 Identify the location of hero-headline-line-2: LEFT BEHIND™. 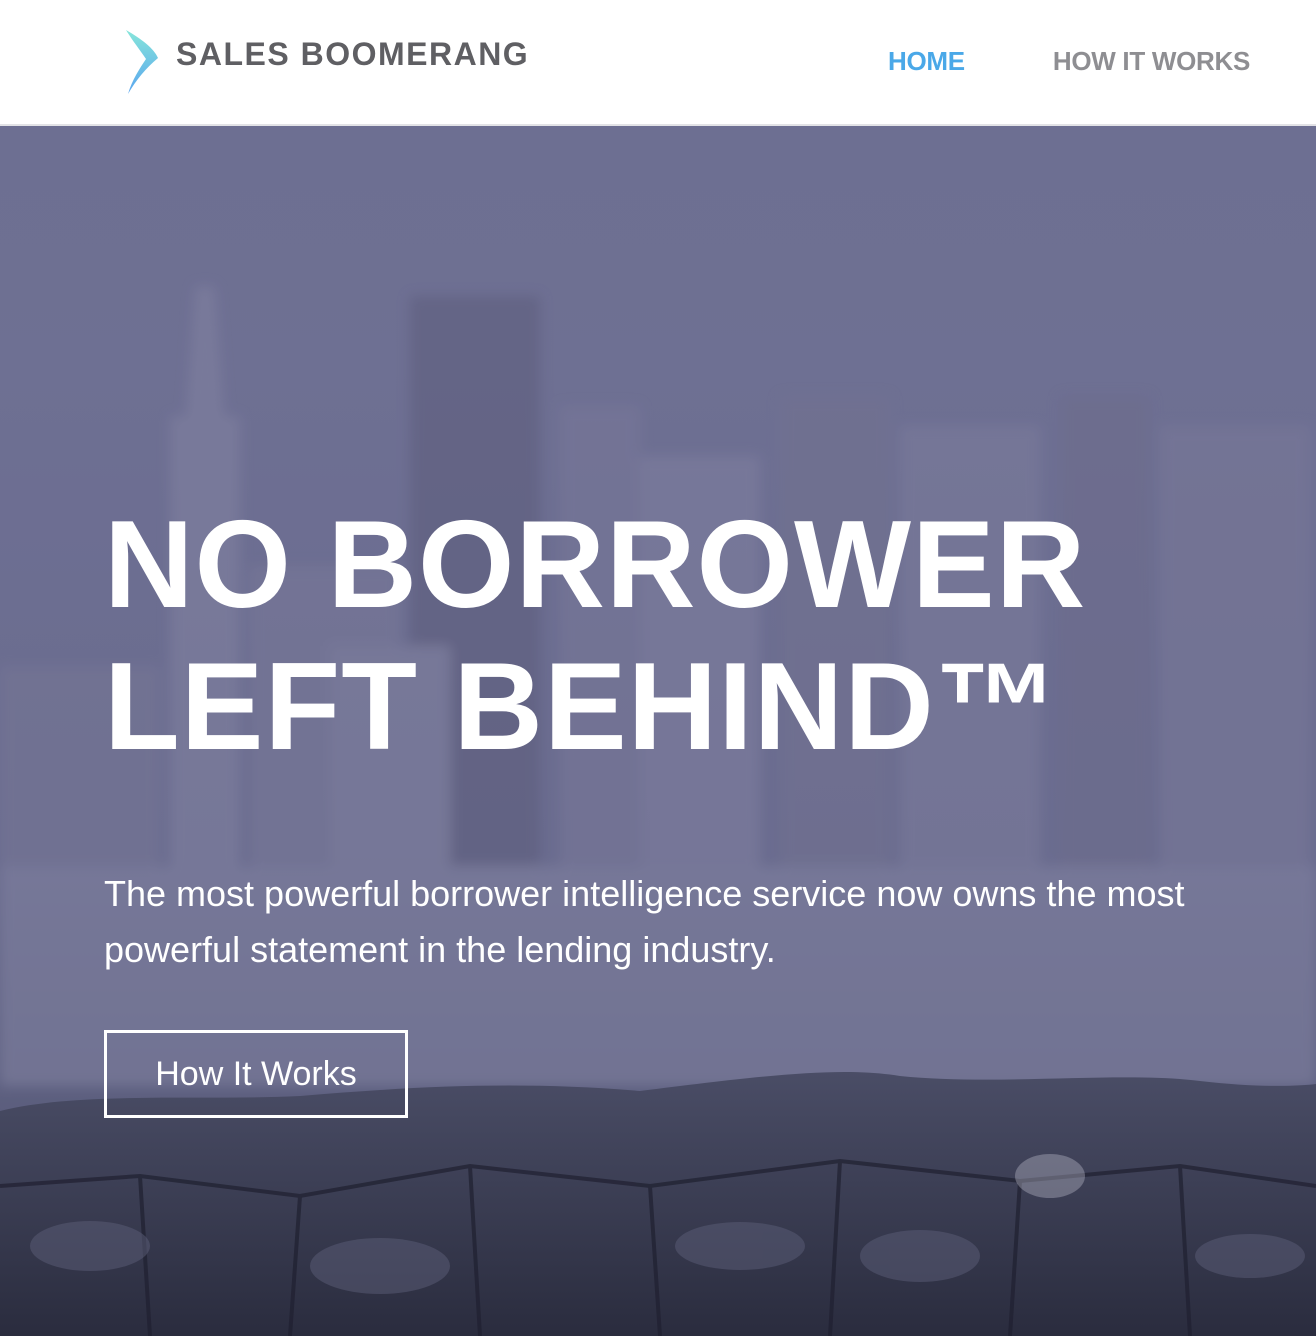
(582, 707).